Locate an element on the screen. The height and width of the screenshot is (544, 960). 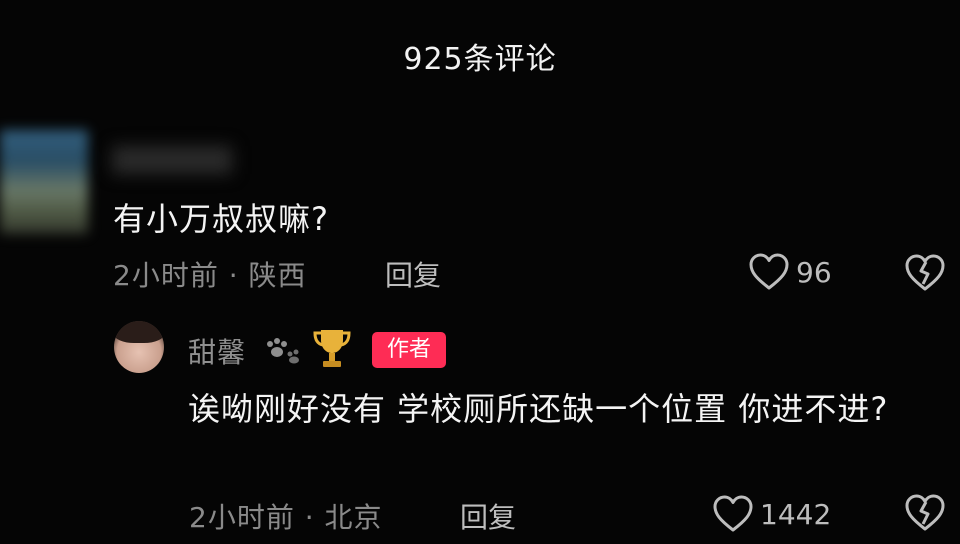
reply-text: 诶呦刚好没有 学校厕所还缺一个位置 你进不进? is located at coordinates (538, 409).